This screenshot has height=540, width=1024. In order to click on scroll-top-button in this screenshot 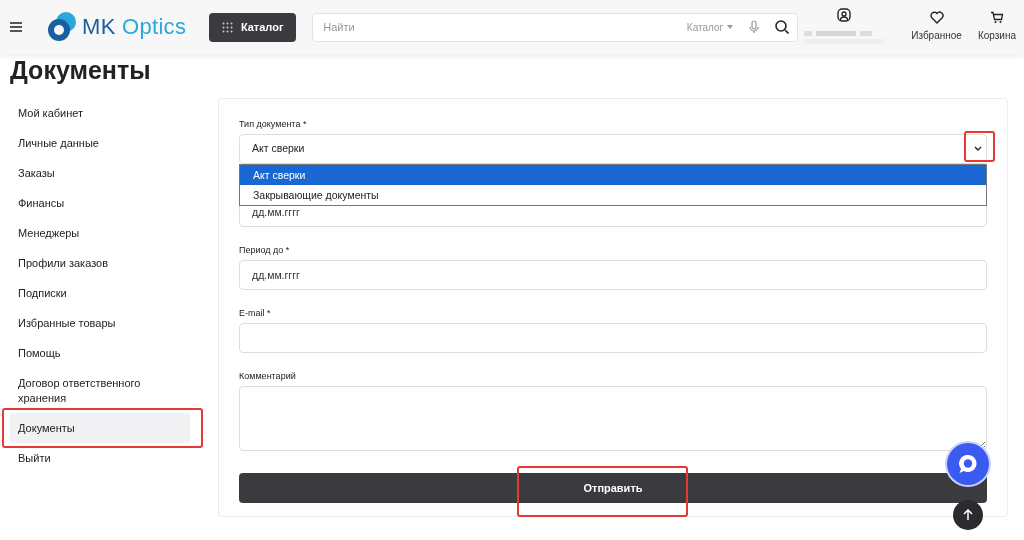, I will do `click(968, 515)`.